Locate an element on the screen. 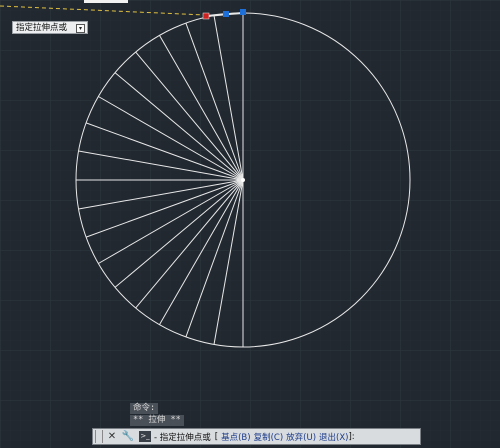 The image size is (500, 448). grip-selected is located at coordinates (206, 16).